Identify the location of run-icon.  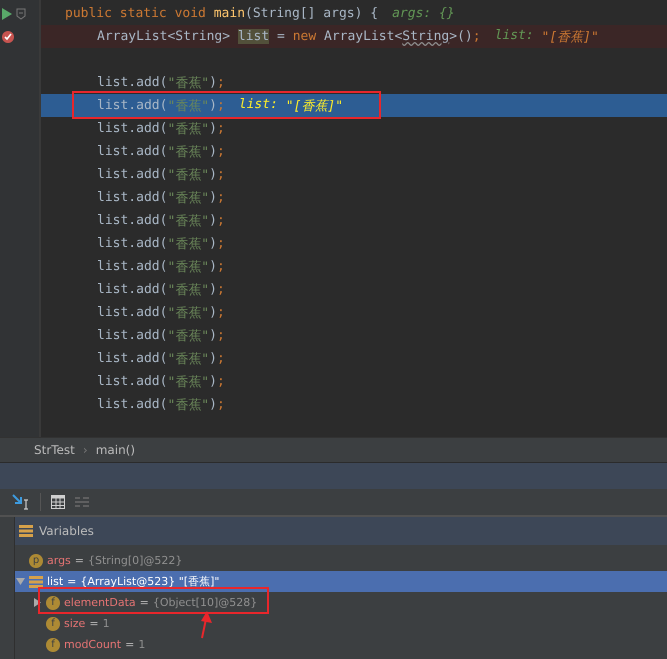
(7, 14).